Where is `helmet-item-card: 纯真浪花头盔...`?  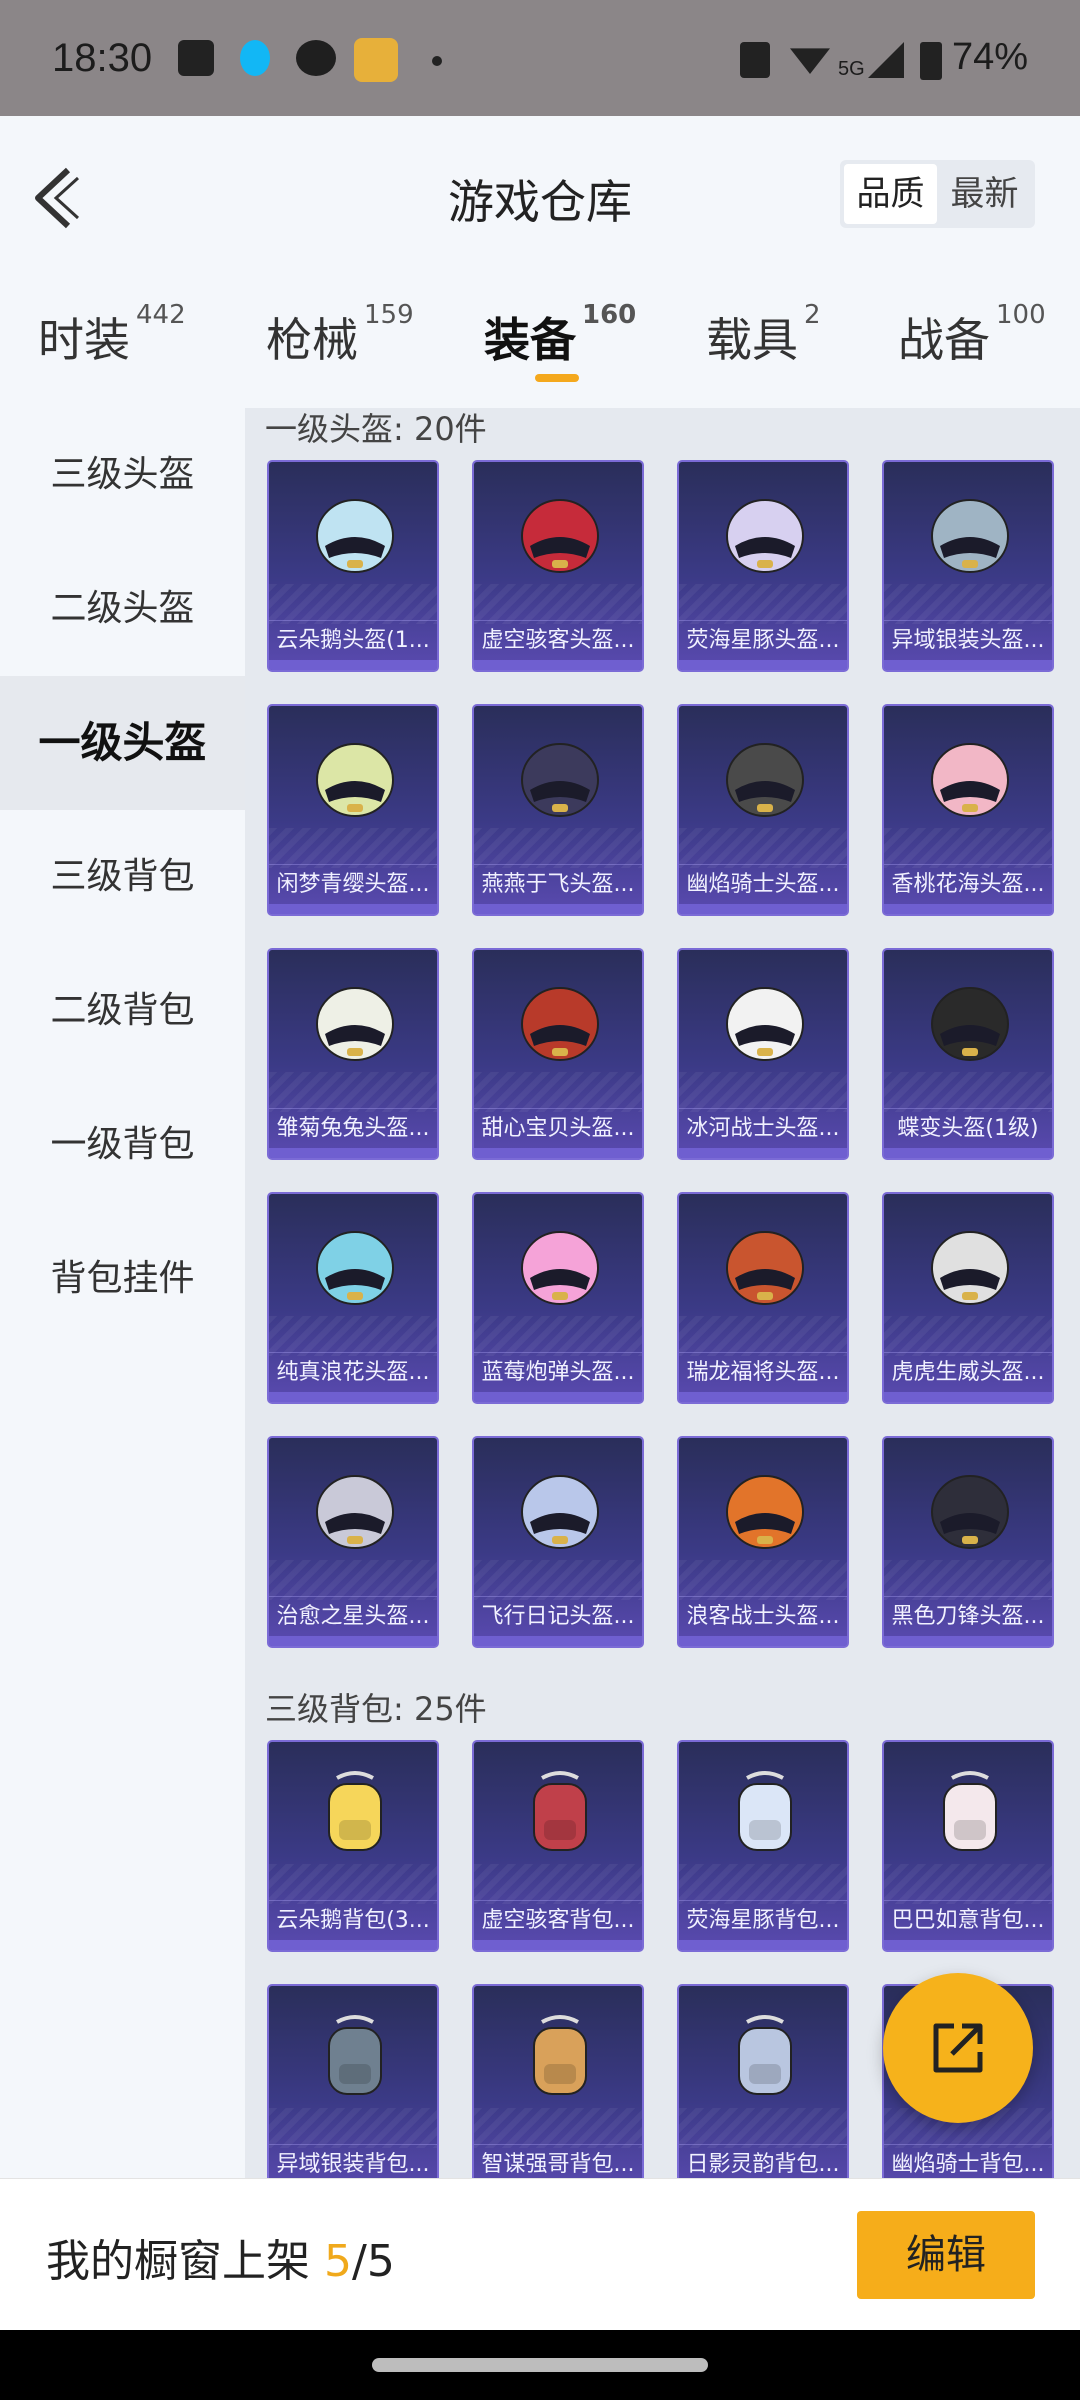 helmet-item-card: 纯真浪花头盔... is located at coordinates (353, 1298).